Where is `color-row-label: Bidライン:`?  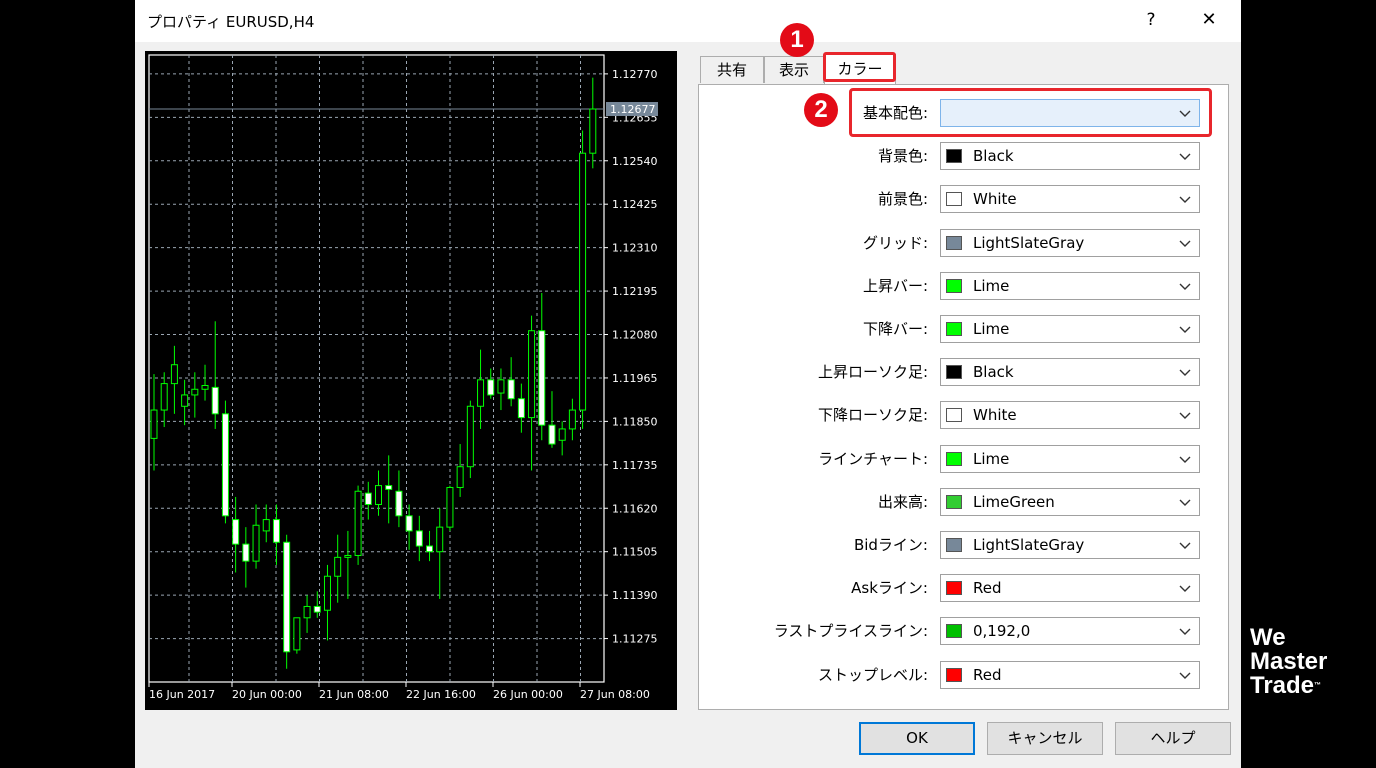 color-row-label: Bidライン: is located at coordinates (890, 545).